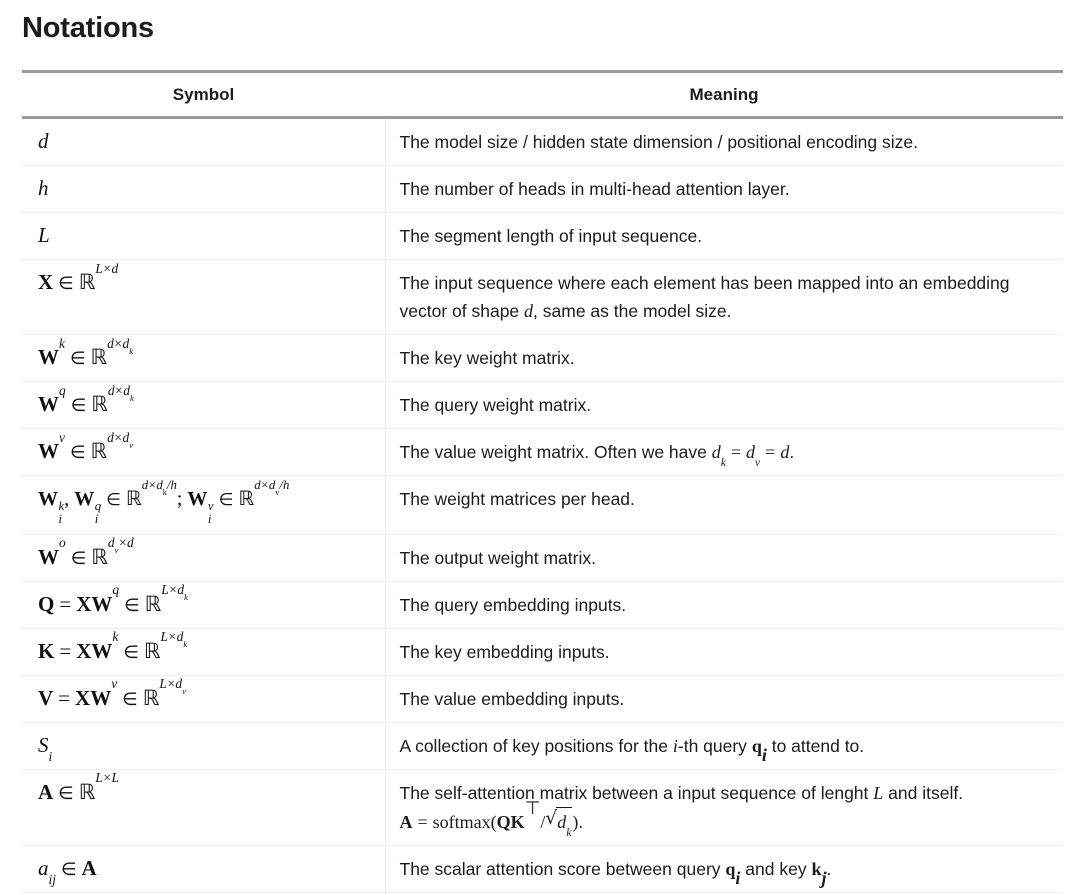  I want to click on symbol-cell-Wo: Wo∈ ℝdv×d, so click(204, 558).